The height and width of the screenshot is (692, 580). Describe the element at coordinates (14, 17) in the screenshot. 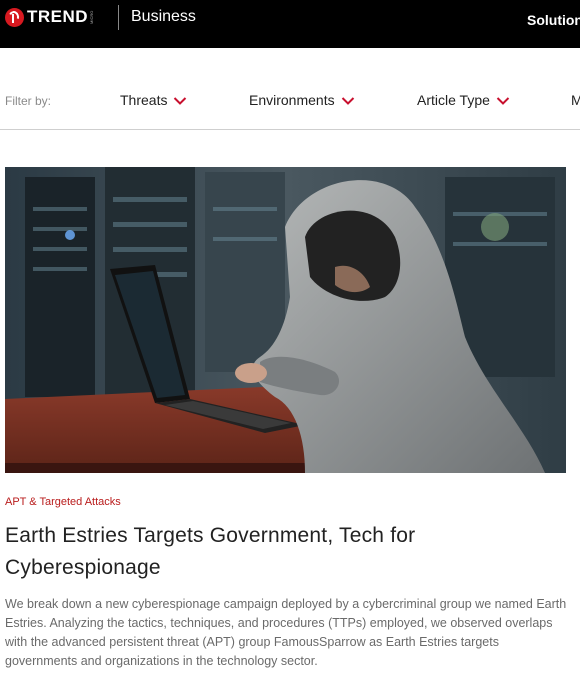

I see `trend-logo-icon` at that location.